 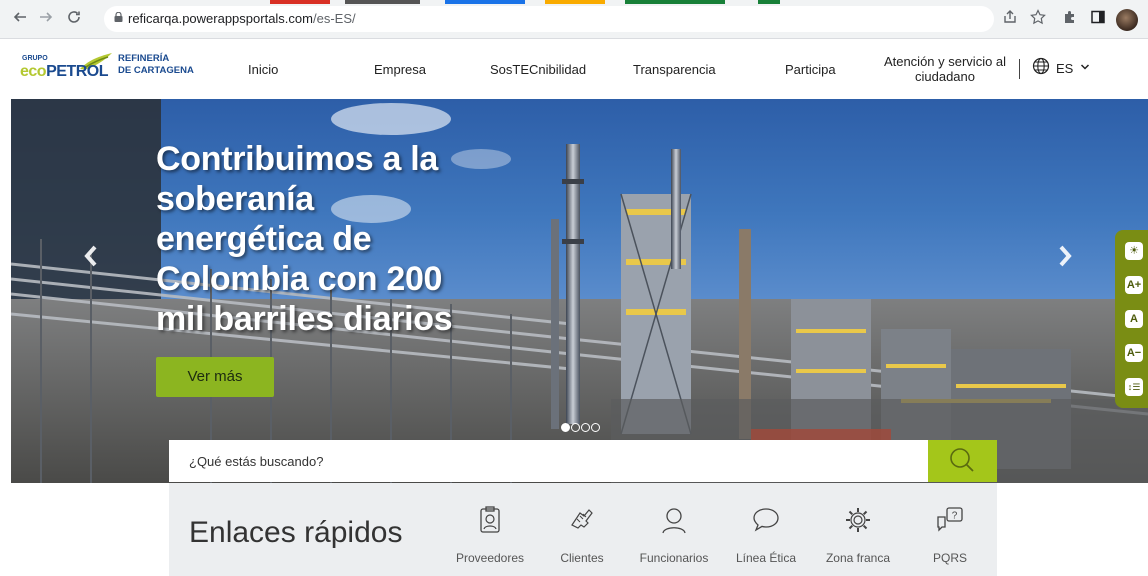 What do you see at coordinates (490, 519) in the screenshot?
I see `clipboard-user-icon` at bounding box center [490, 519].